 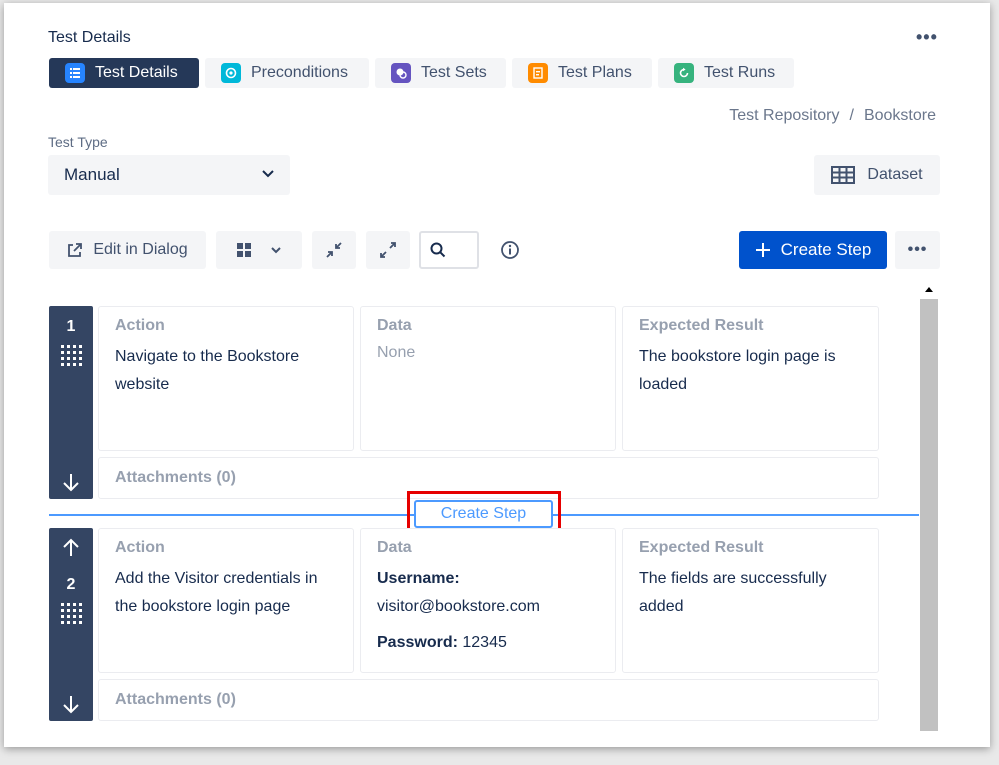 I want to click on tab-label: Test Runs, so click(x=740, y=72).